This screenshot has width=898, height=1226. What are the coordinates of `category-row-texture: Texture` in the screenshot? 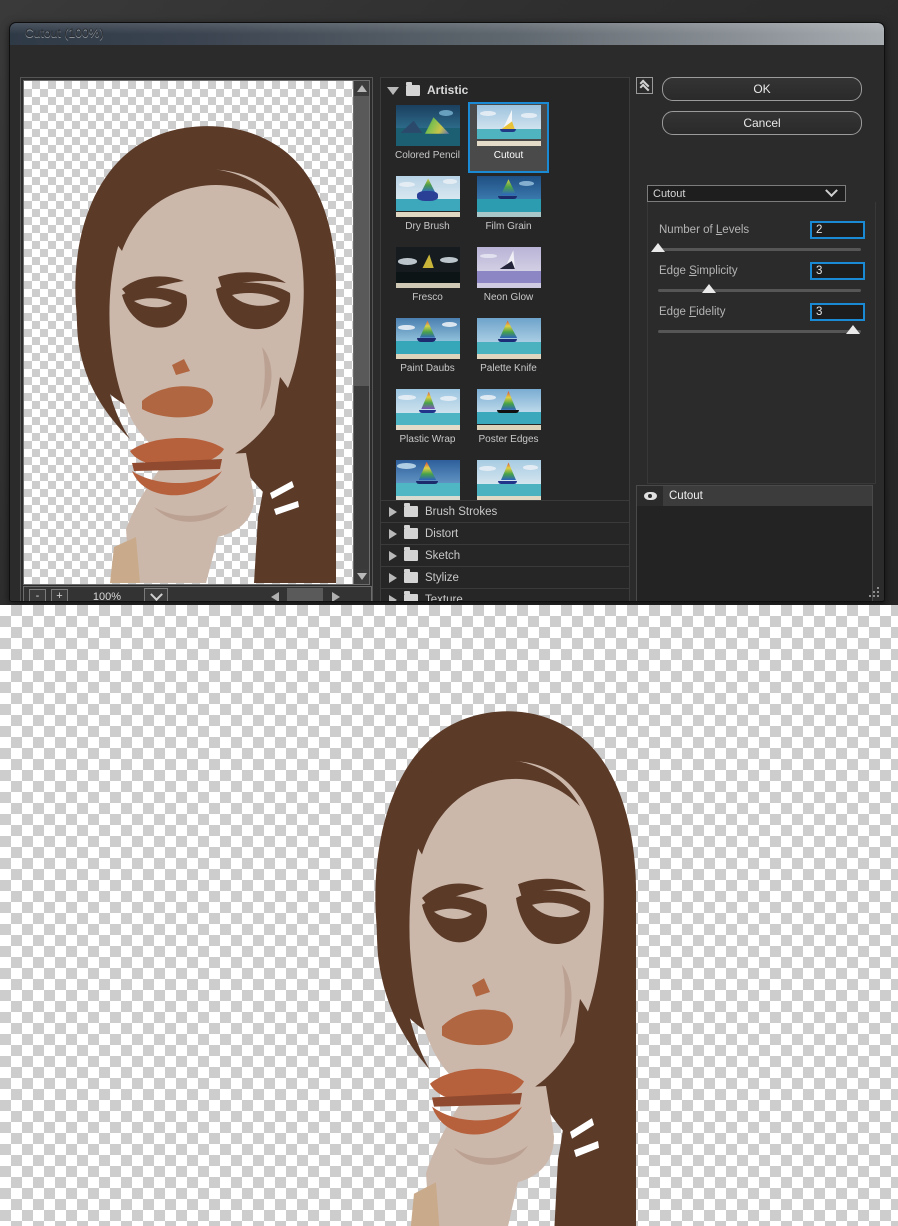 It's located at (505, 595).